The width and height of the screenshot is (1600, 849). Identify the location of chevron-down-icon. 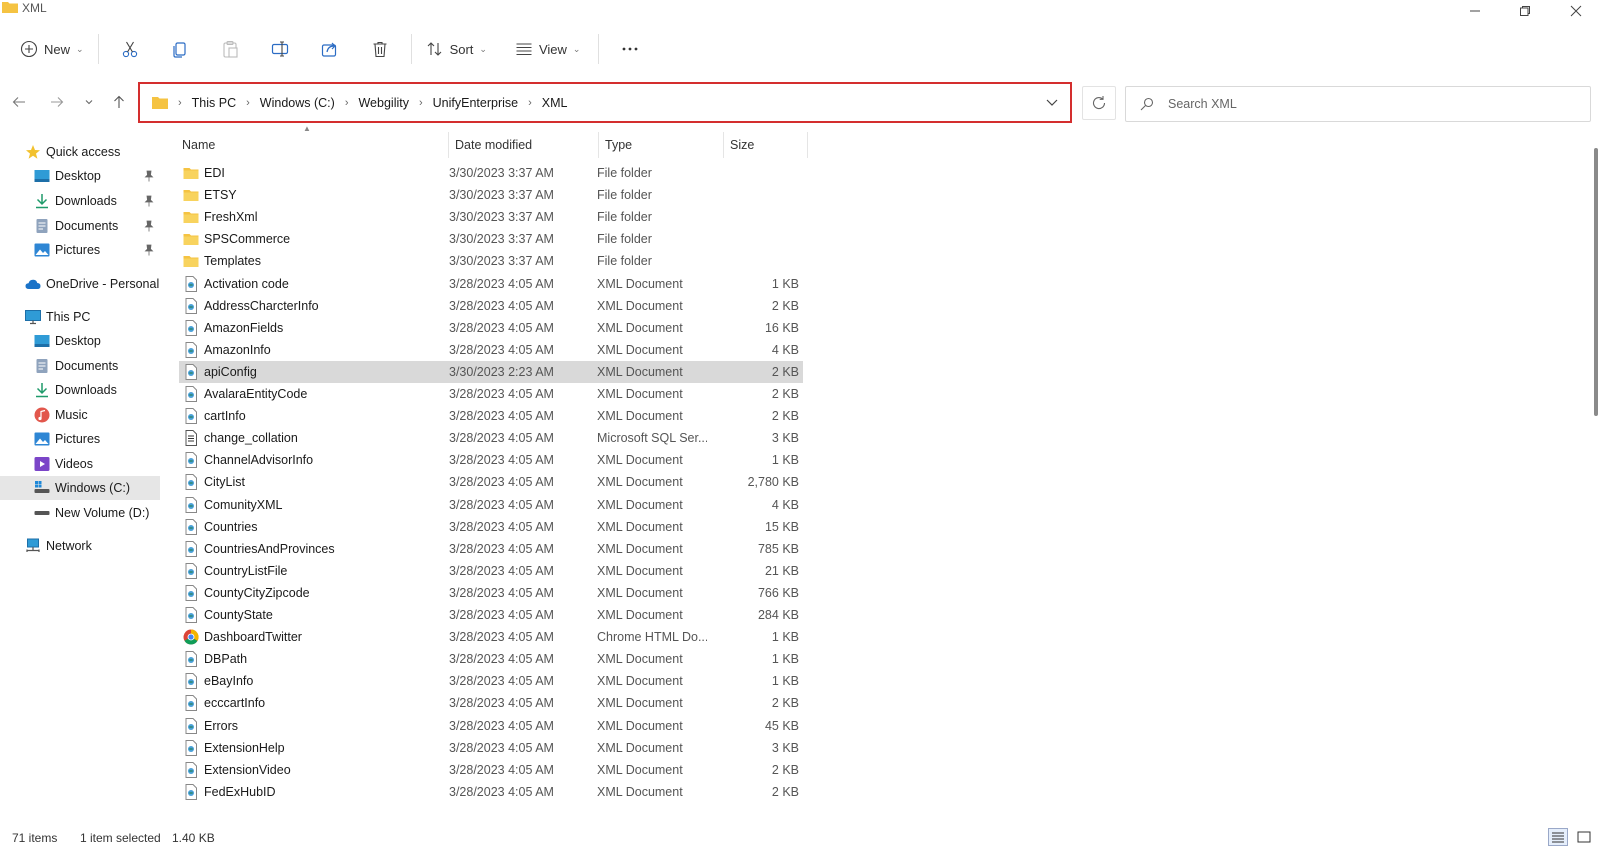
(1052, 102).